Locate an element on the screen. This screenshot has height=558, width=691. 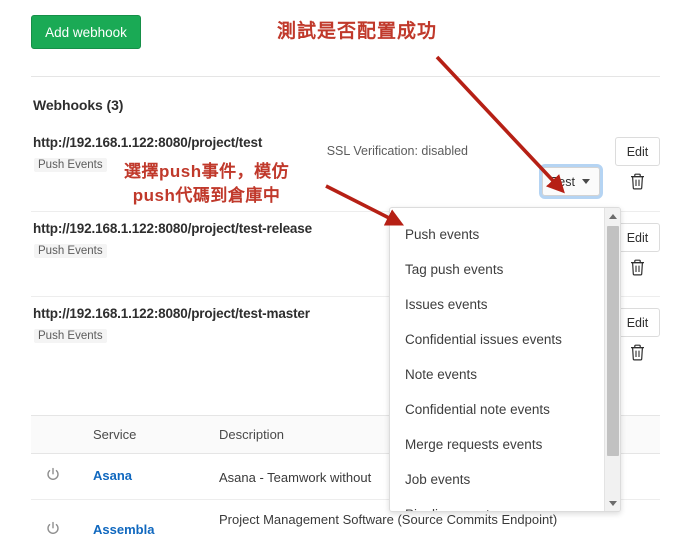
column-header-description: Description is located at coordinates (252, 434).